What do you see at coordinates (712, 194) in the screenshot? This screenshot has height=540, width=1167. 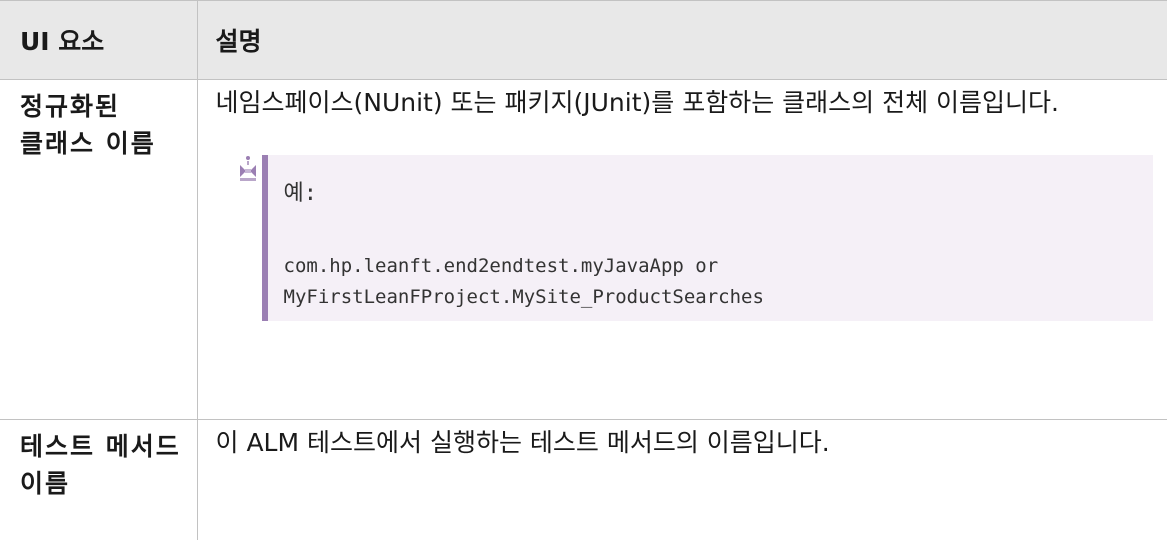 I see `example-title: 예:` at bounding box center [712, 194].